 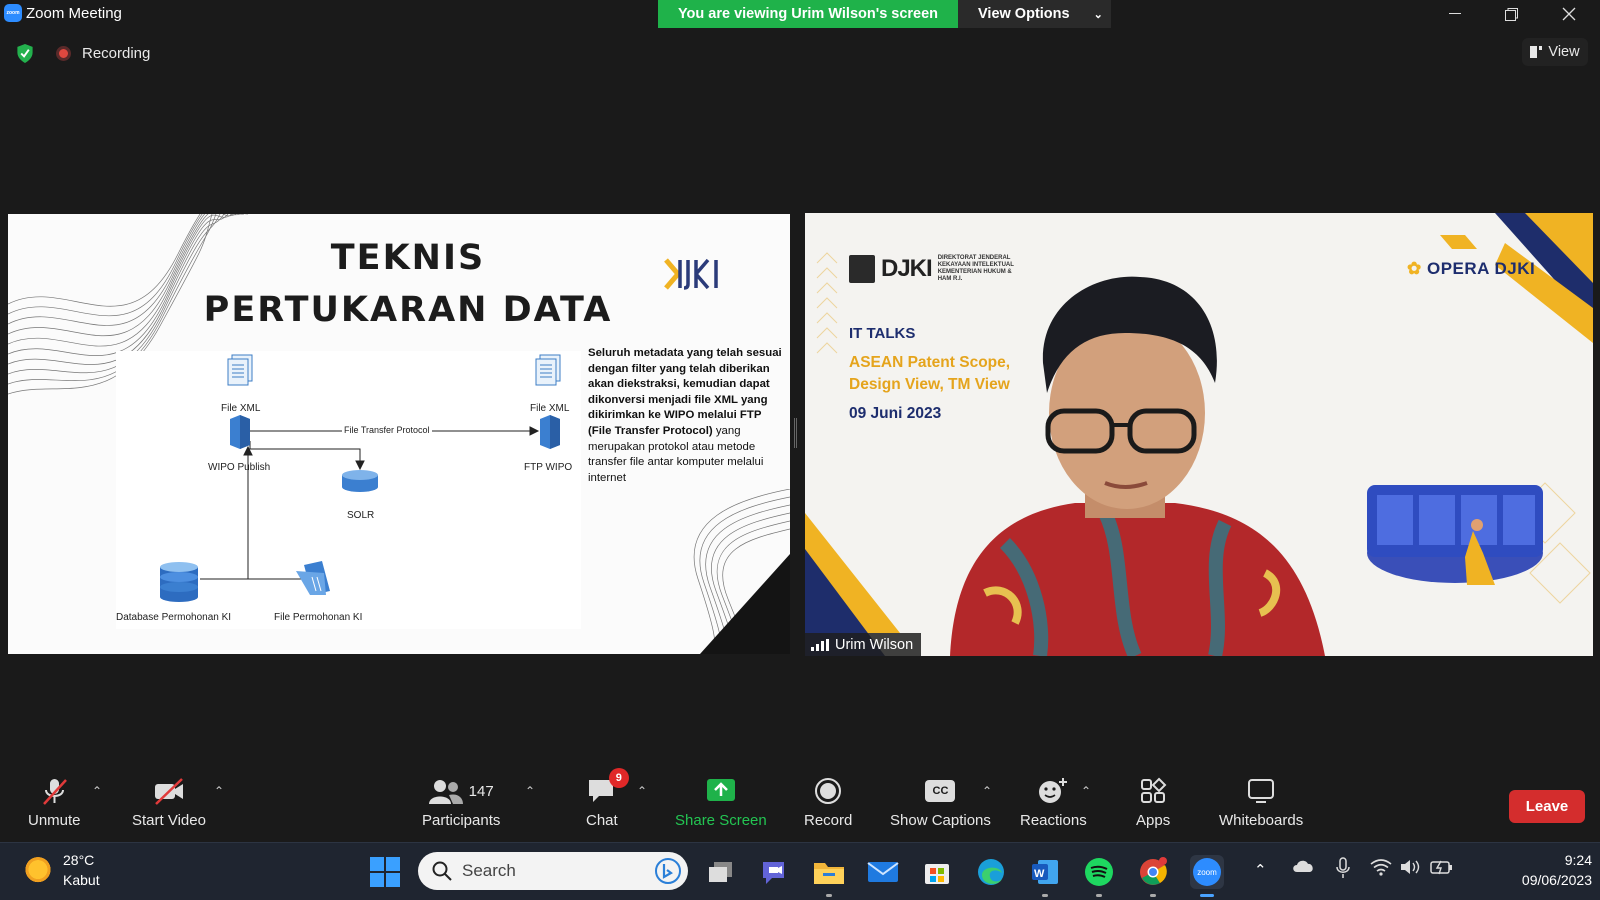 I want to click on chat-label: Chat, so click(x=602, y=820).